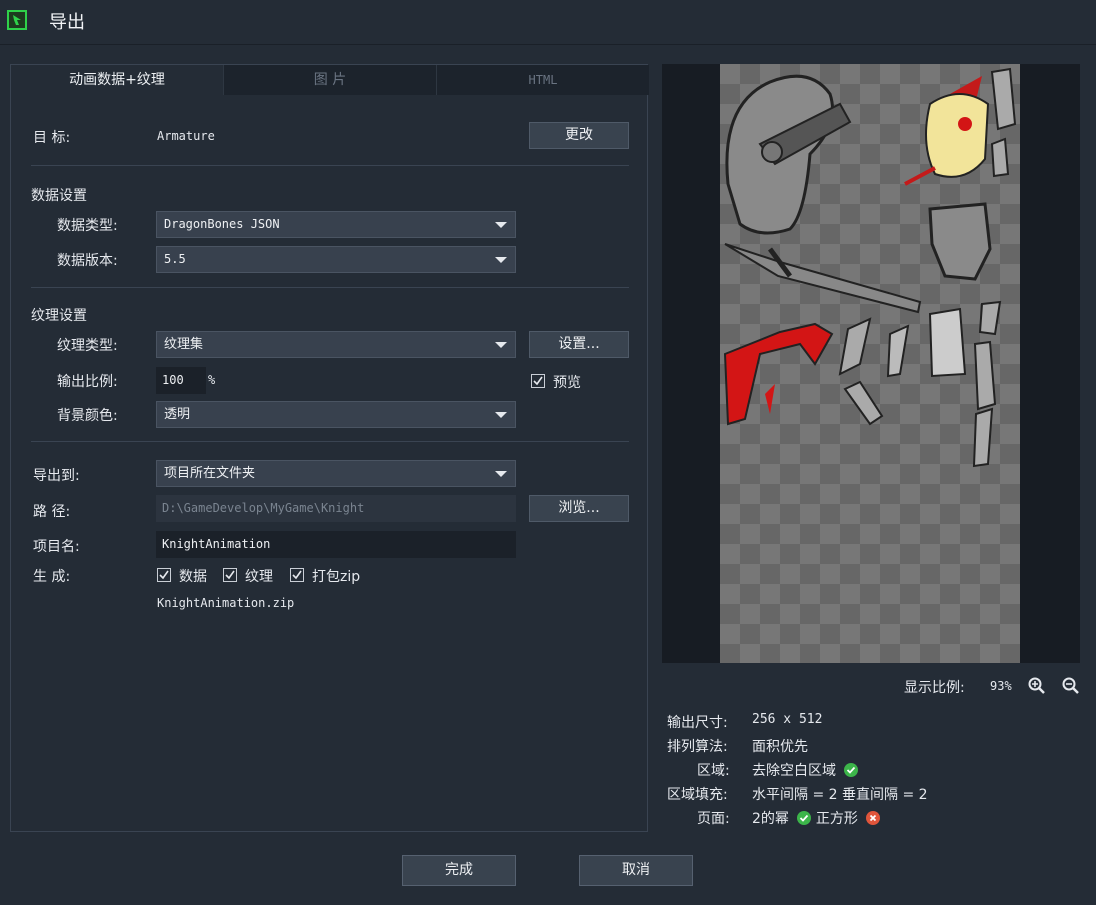 This screenshot has height=905, width=1096. I want to click on project-name-label: 项目名:, so click(56, 547).